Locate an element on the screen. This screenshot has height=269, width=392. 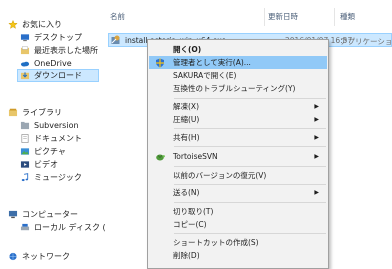
nav-item-label: ローカル ディスク ( is located at coordinates (70, 227).